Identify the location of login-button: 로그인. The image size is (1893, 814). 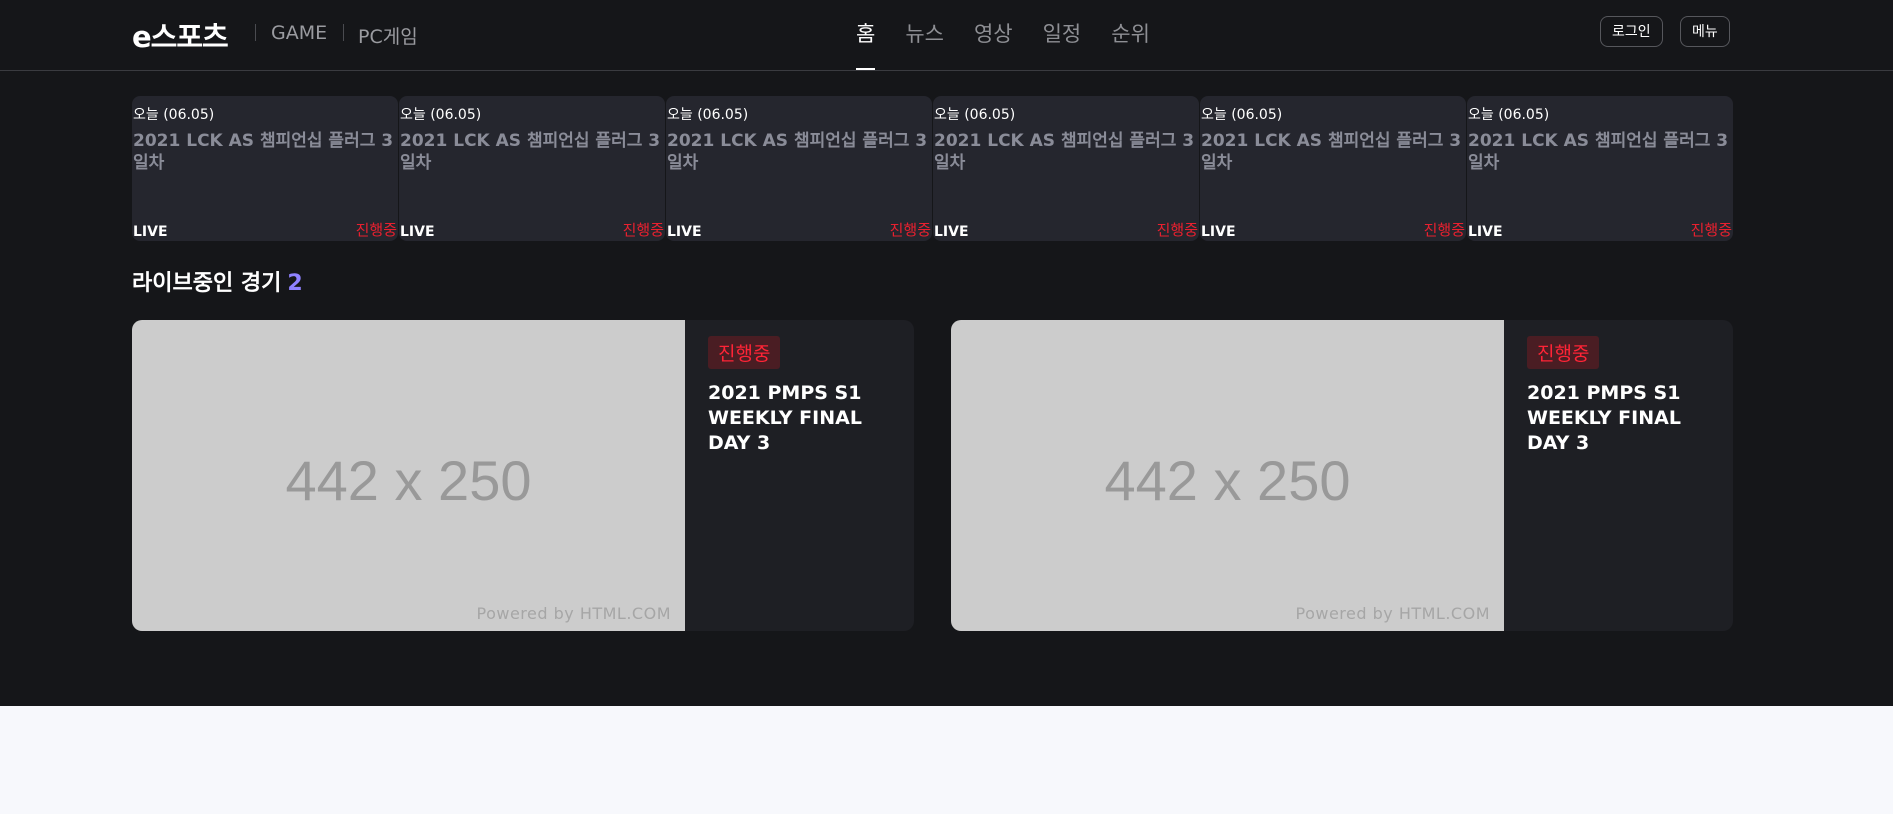
(1631, 31).